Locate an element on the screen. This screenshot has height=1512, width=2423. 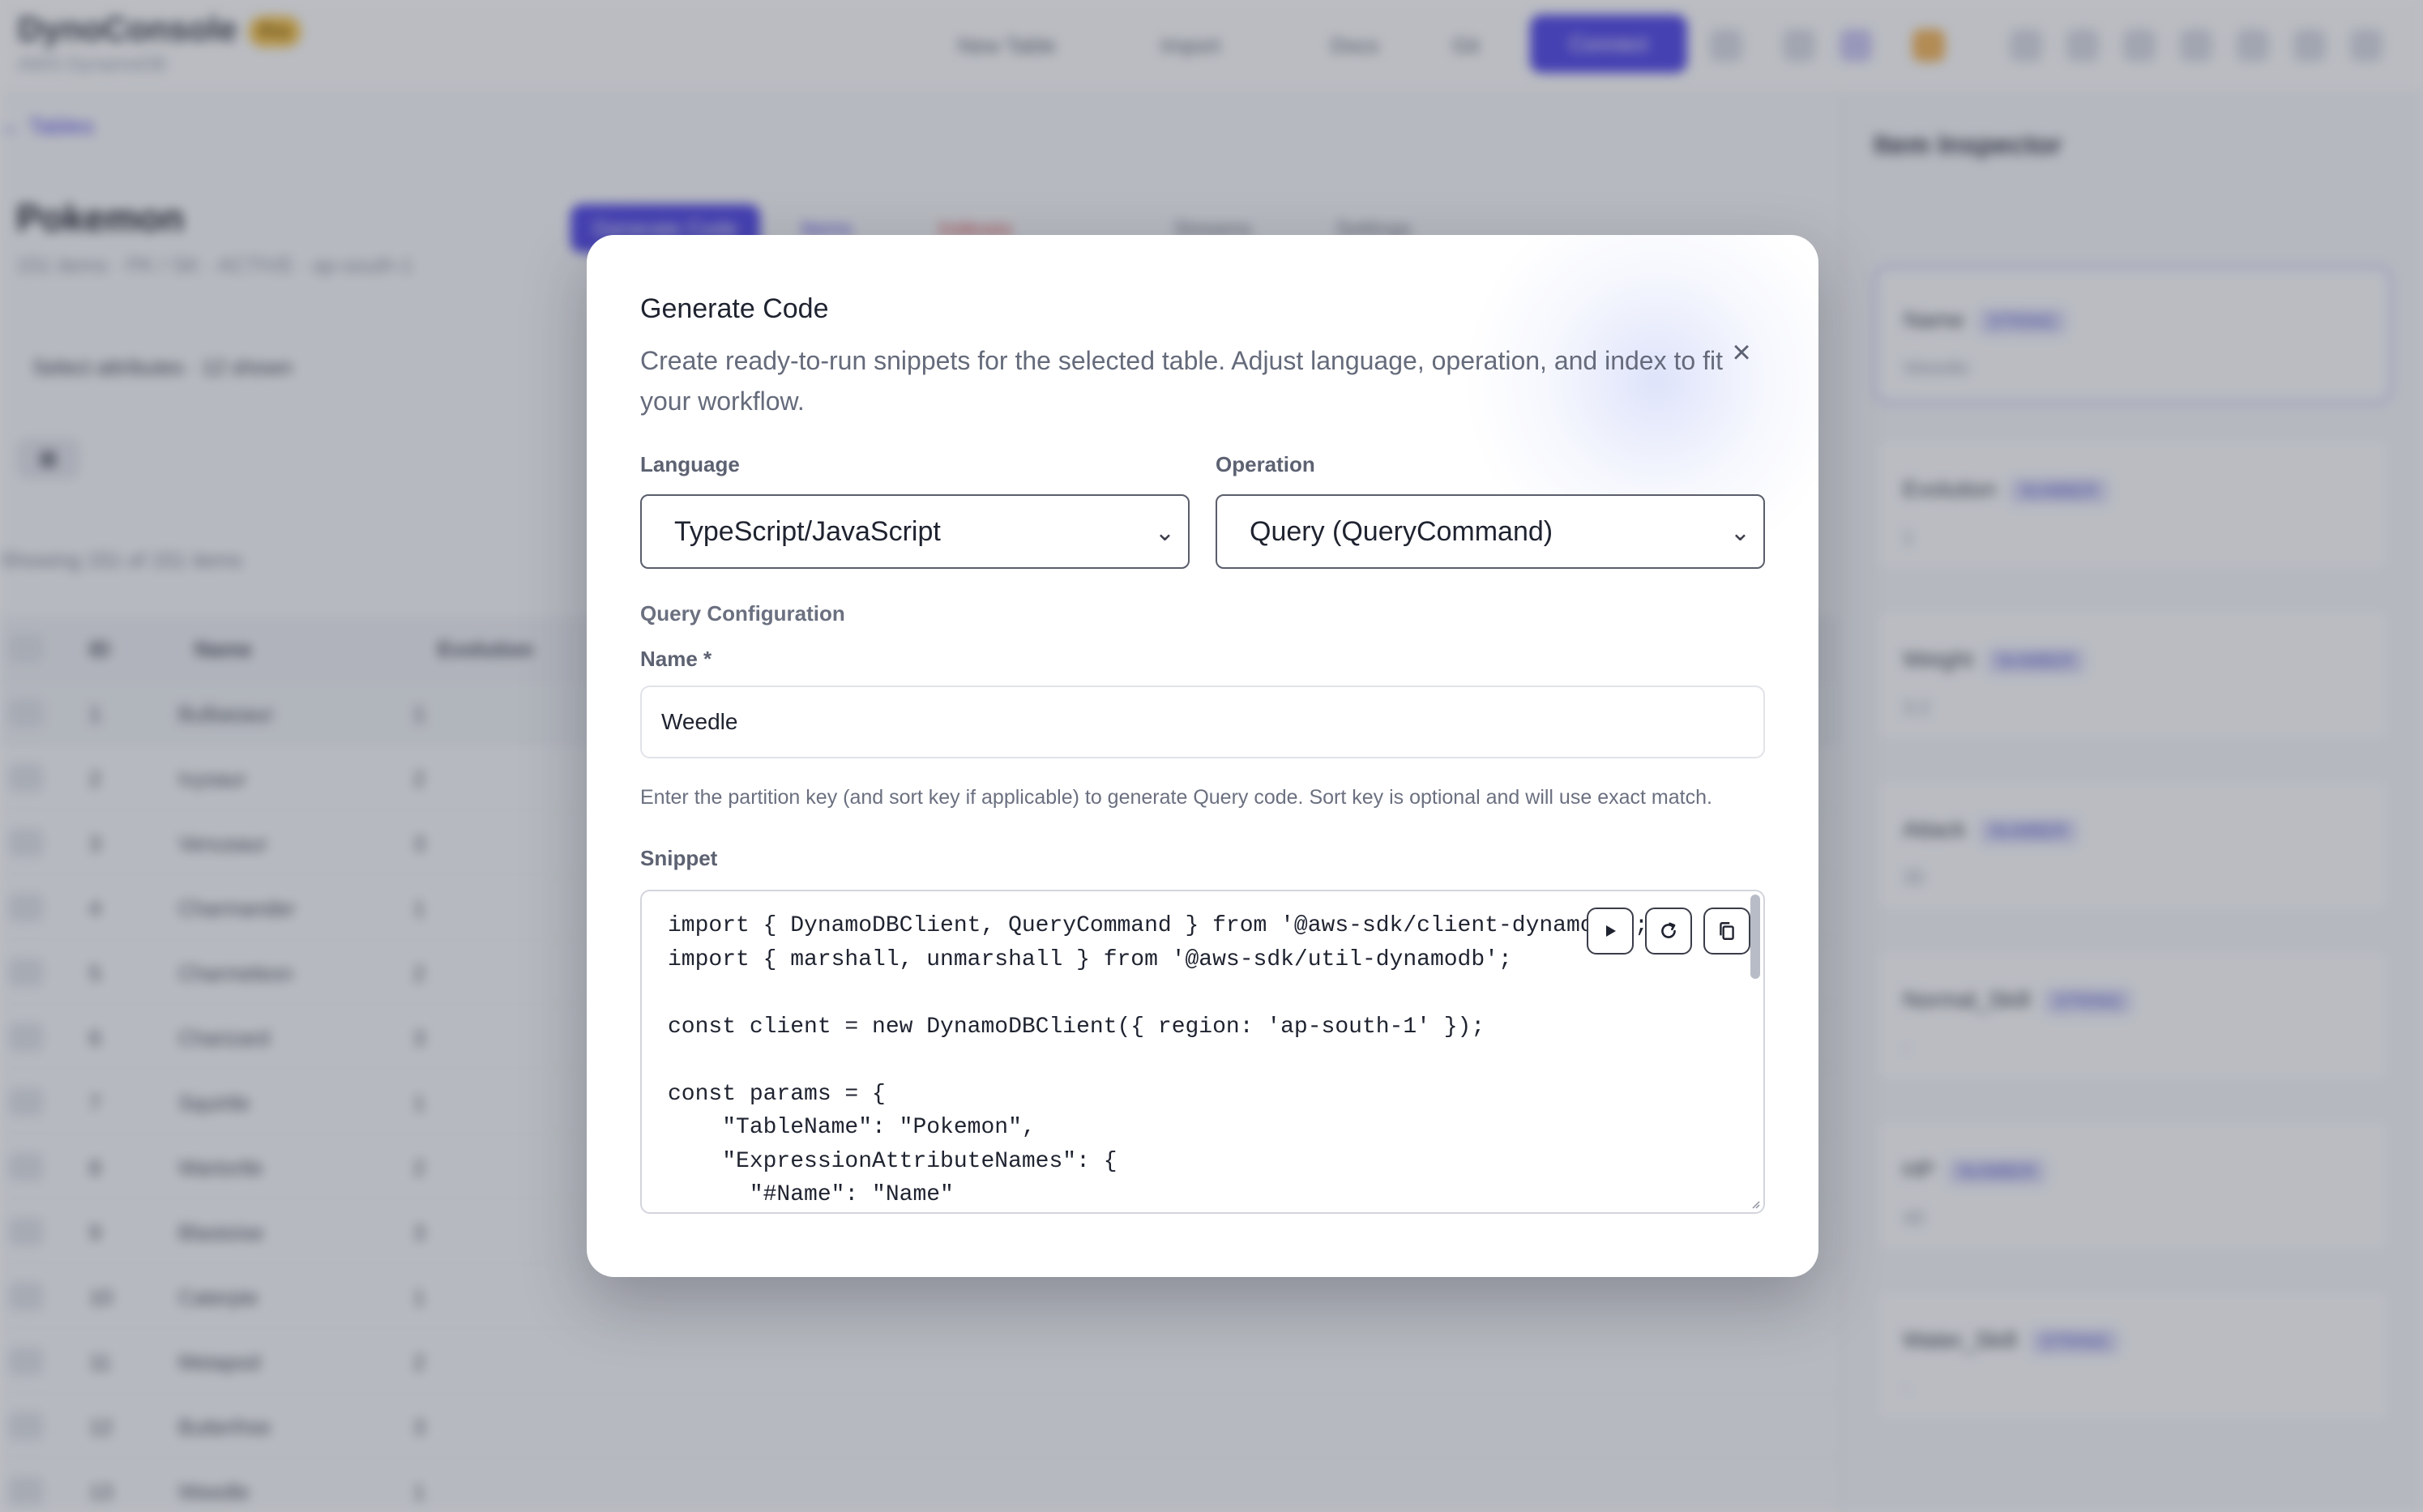
snippet-scrollbar is located at coordinates (1755, 937).